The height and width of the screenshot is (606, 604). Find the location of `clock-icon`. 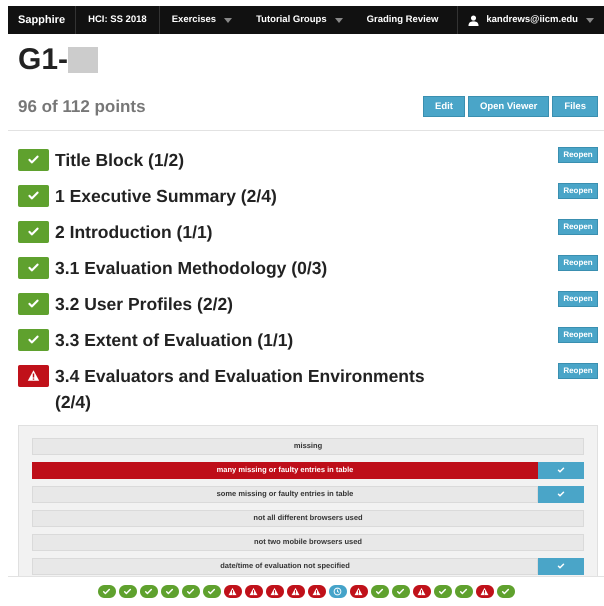

clock-icon is located at coordinates (337, 591).